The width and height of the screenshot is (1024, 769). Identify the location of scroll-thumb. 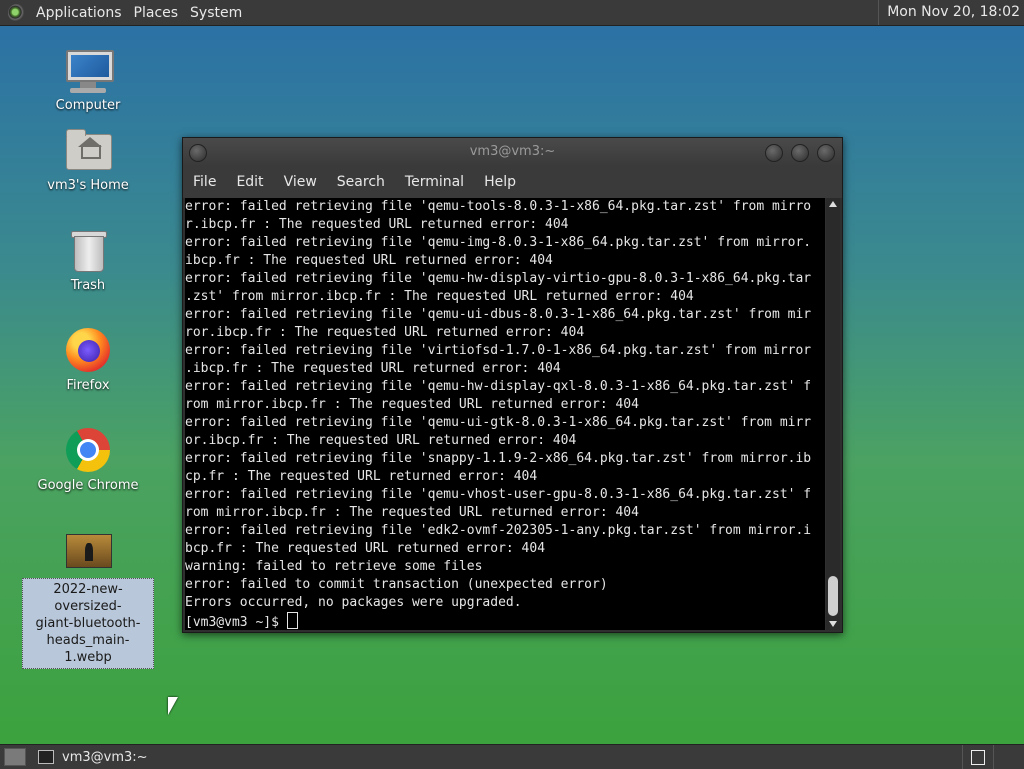
(833, 596).